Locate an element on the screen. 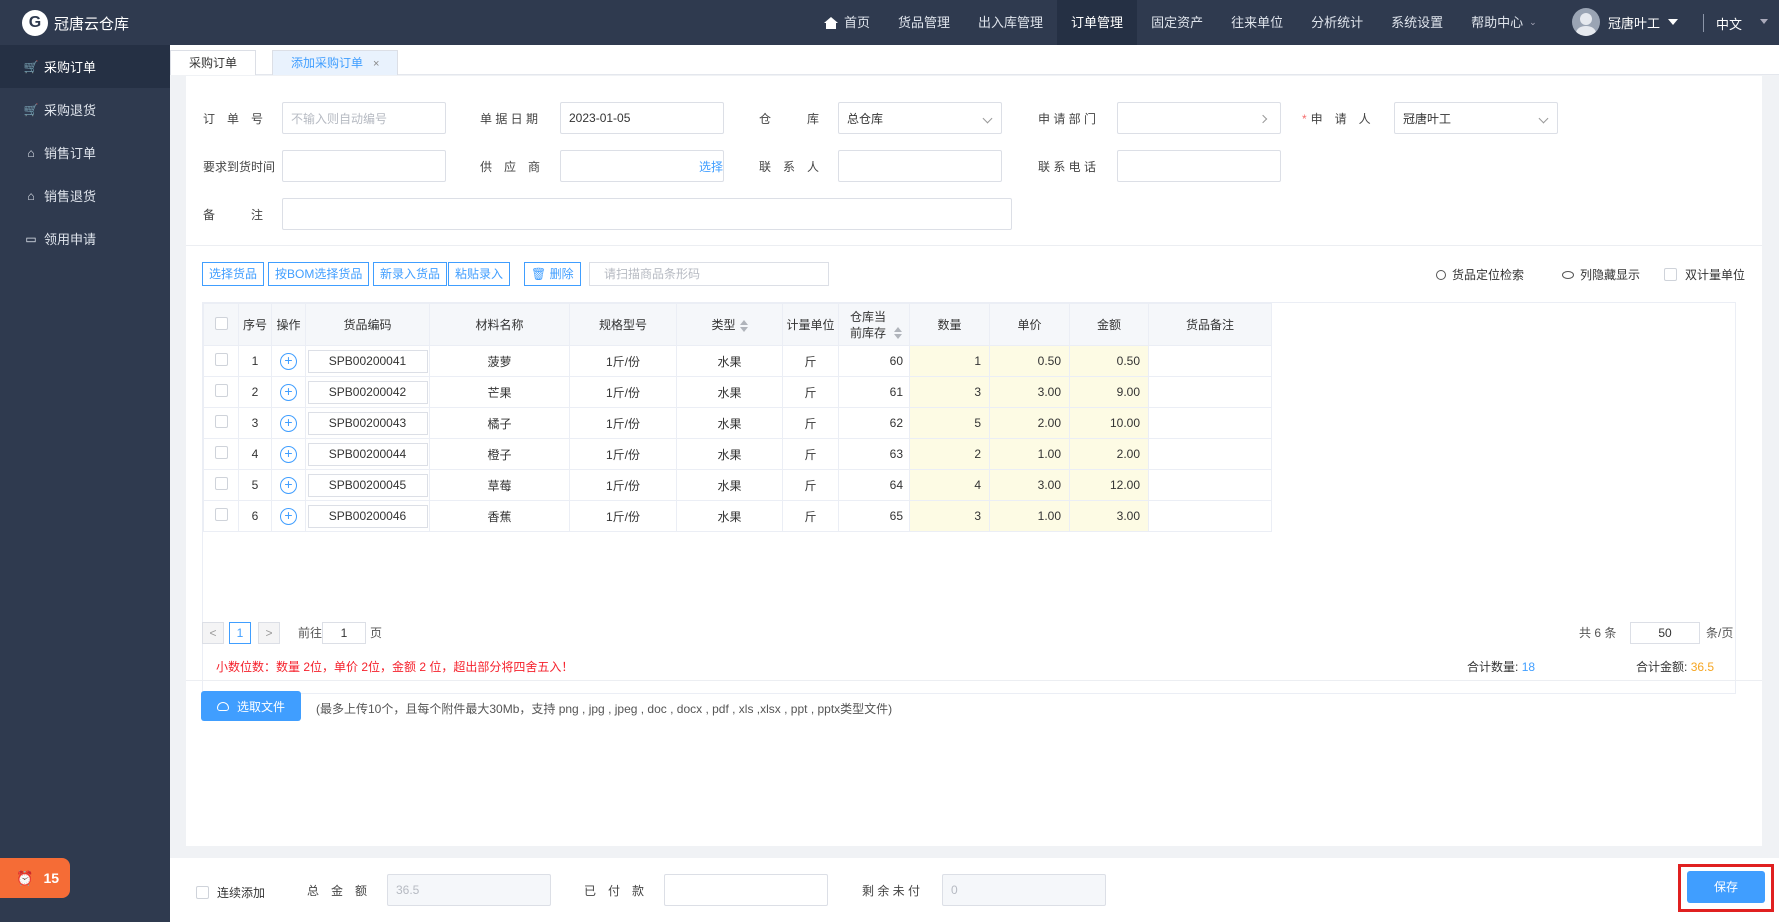 The height and width of the screenshot is (922, 1779). bom-select-button: 按BOM选择货品 is located at coordinates (319, 274).